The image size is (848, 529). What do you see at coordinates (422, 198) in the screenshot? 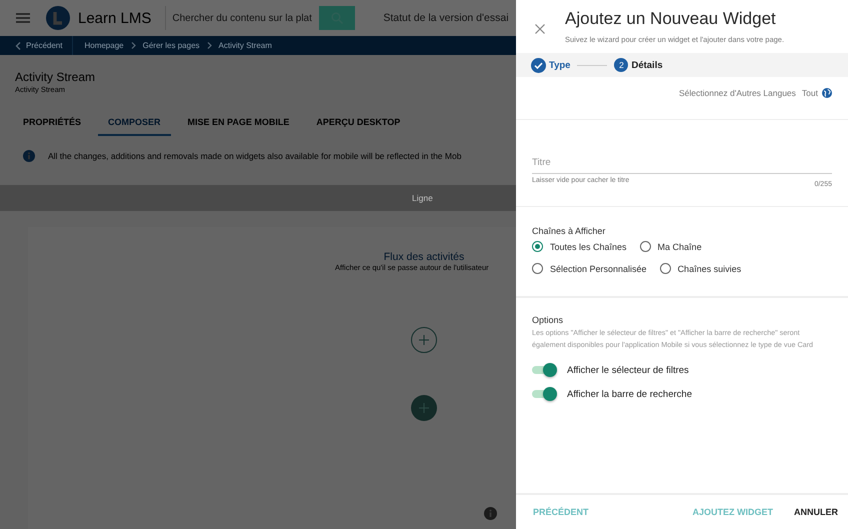
I see `row-label: Ligne` at bounding box center [422, 198].